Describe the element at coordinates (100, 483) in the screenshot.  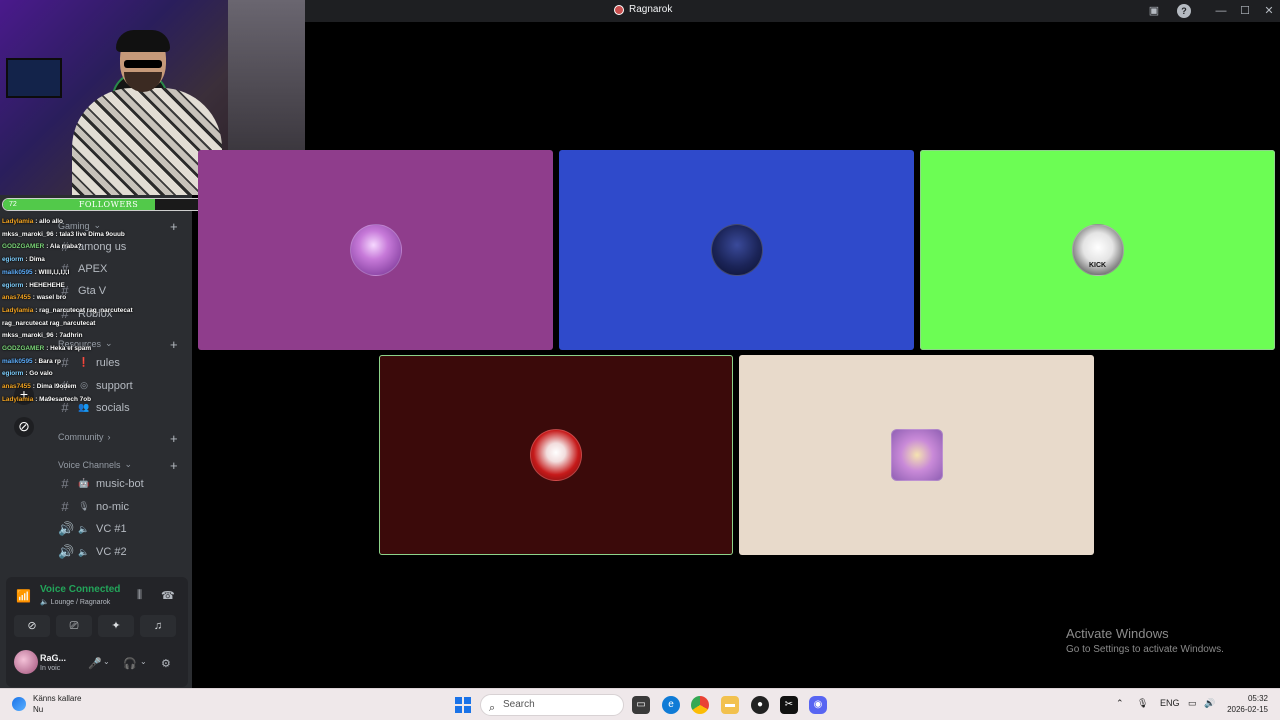
I see `channel-music-bot: # 🤖 music-bot` at that location.